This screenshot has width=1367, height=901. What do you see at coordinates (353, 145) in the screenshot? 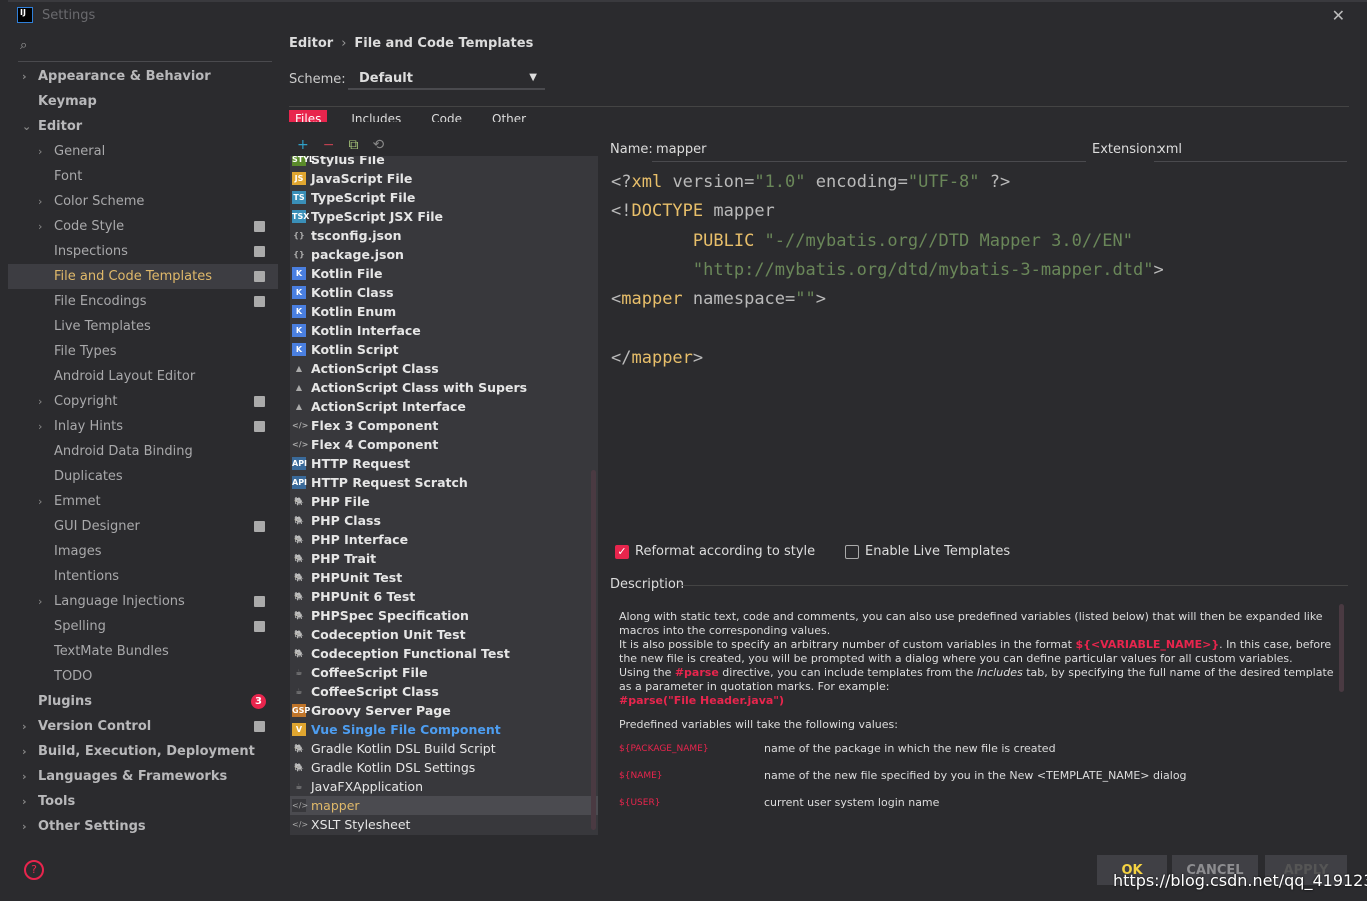
I see `copy-icon: ⧉` at bounding box center [353, 145].